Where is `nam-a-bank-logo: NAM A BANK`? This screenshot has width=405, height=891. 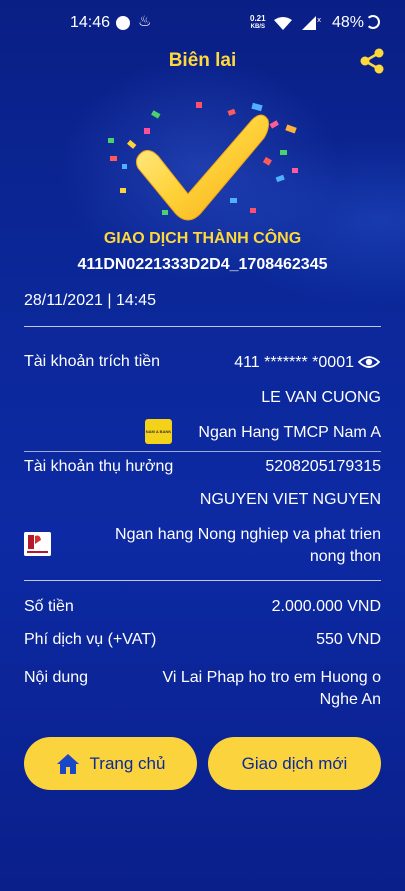 nam-a-bank-logo: NAM A BANK is located at coordinates (158, 431).